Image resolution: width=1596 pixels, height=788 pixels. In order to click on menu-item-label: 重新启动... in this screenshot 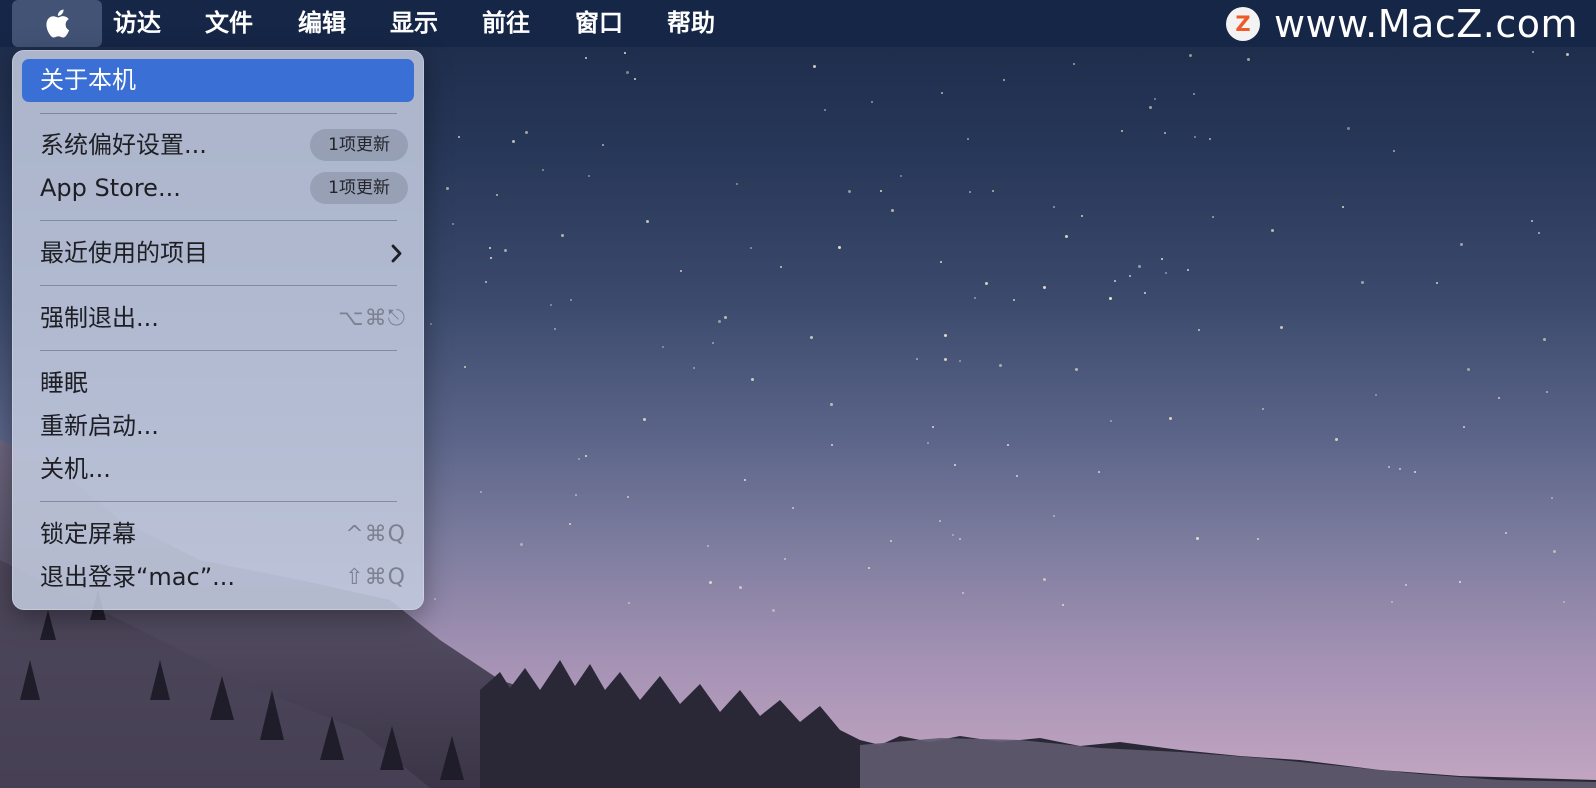, I will do `click(99, 426)`.